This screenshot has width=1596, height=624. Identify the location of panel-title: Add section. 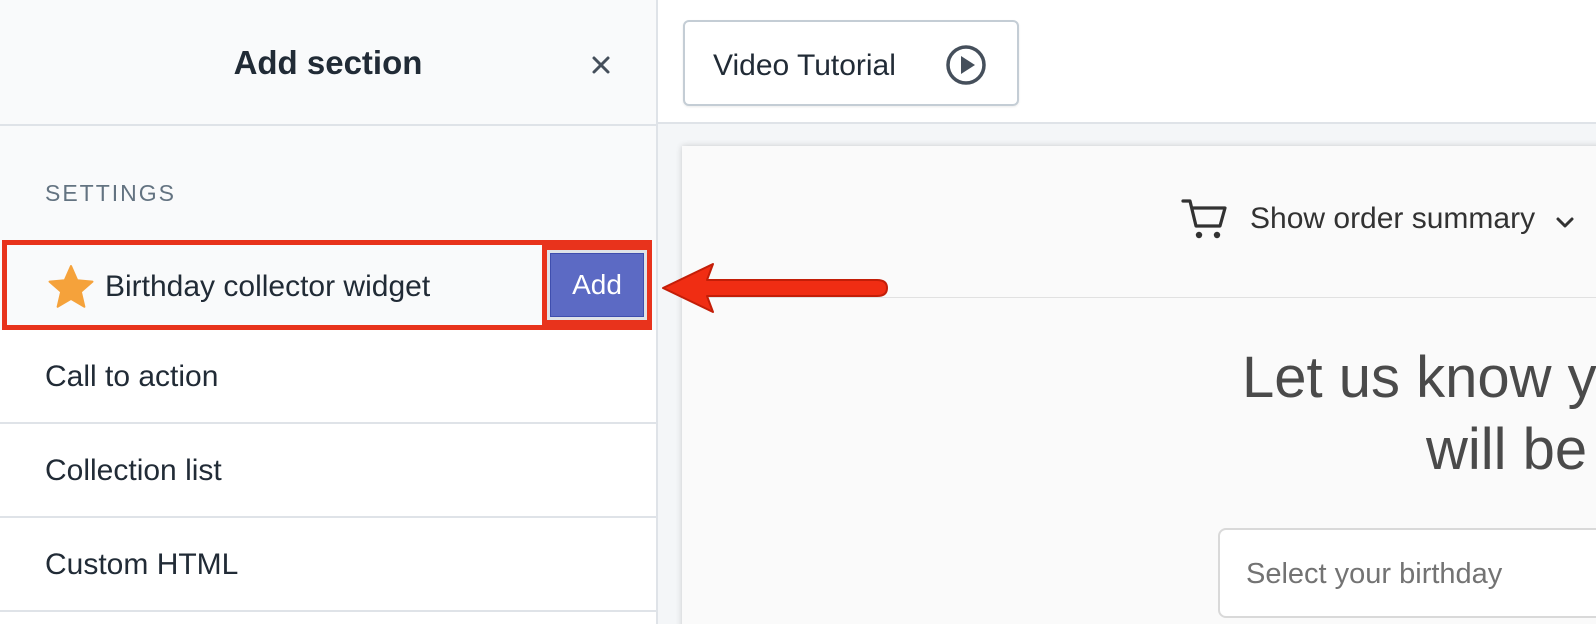
(328, 62).